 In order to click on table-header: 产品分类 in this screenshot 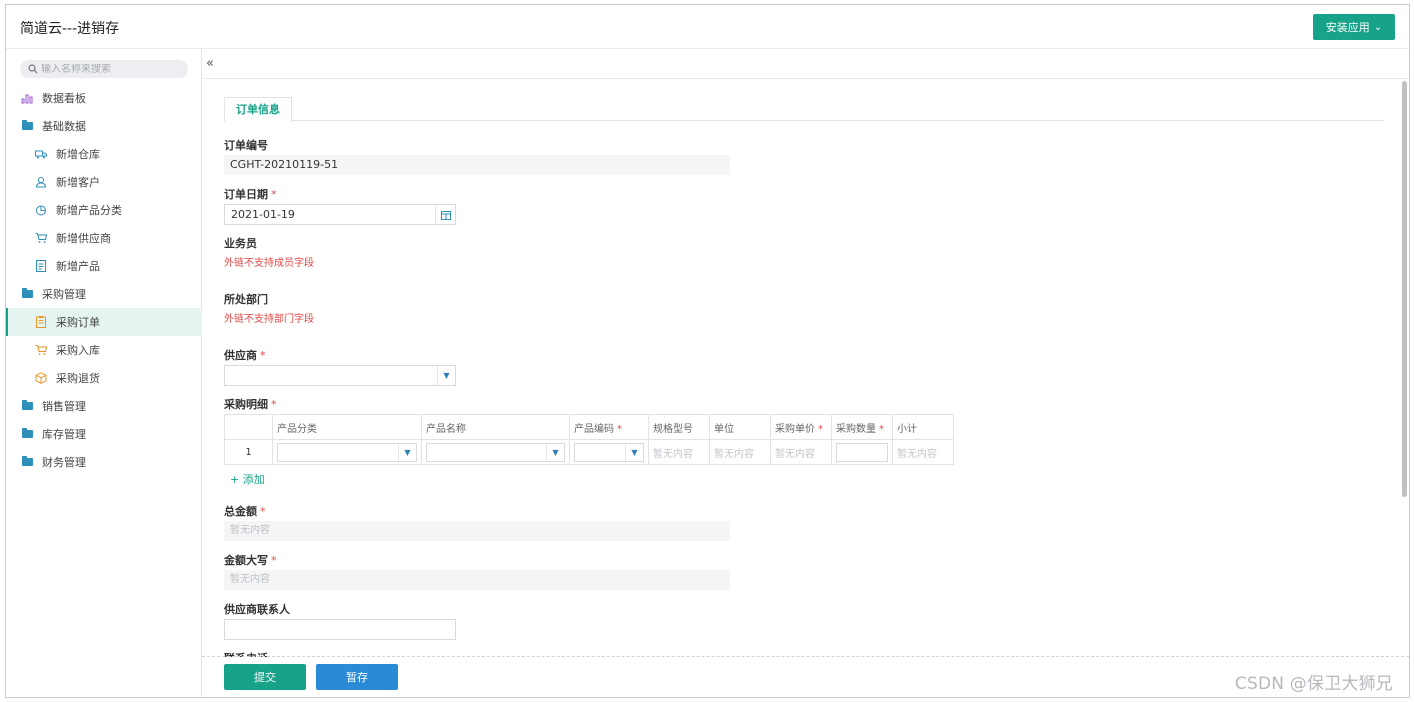, I will do `click(347, 427)`.